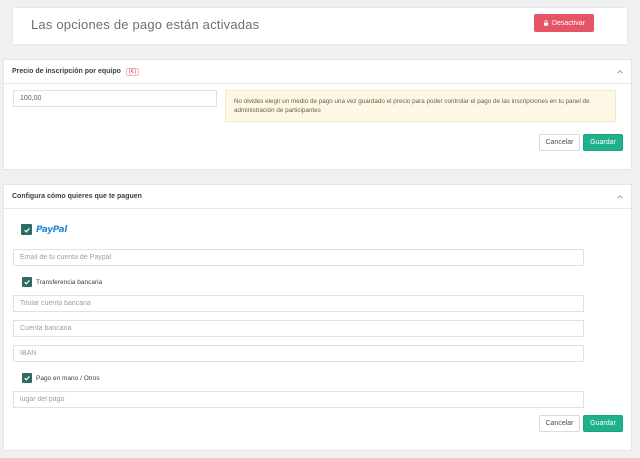  What do you see at coordinates (298, 328) in the screenshot?
I see `bank-account-input` at bounding box center [298, 328].